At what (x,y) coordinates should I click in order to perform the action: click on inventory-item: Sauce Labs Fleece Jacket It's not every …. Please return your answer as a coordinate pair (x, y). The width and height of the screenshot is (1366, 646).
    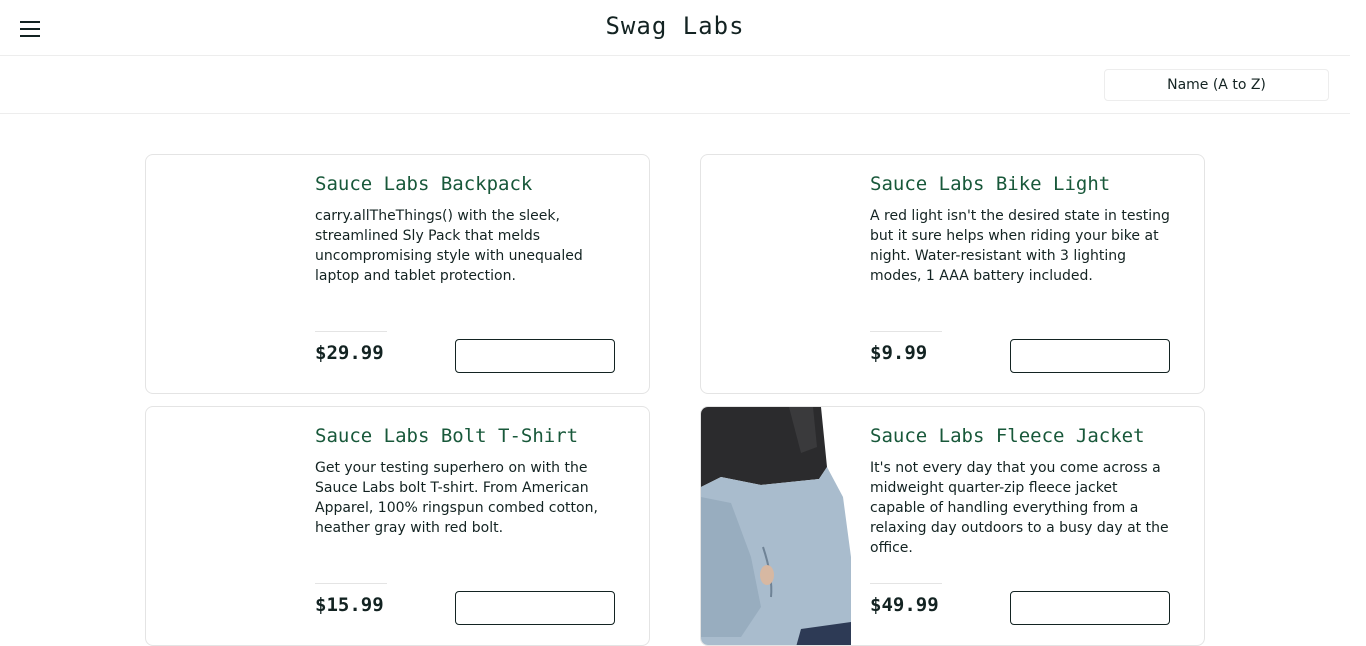
    Looking at the image, I should click on (952, 526).